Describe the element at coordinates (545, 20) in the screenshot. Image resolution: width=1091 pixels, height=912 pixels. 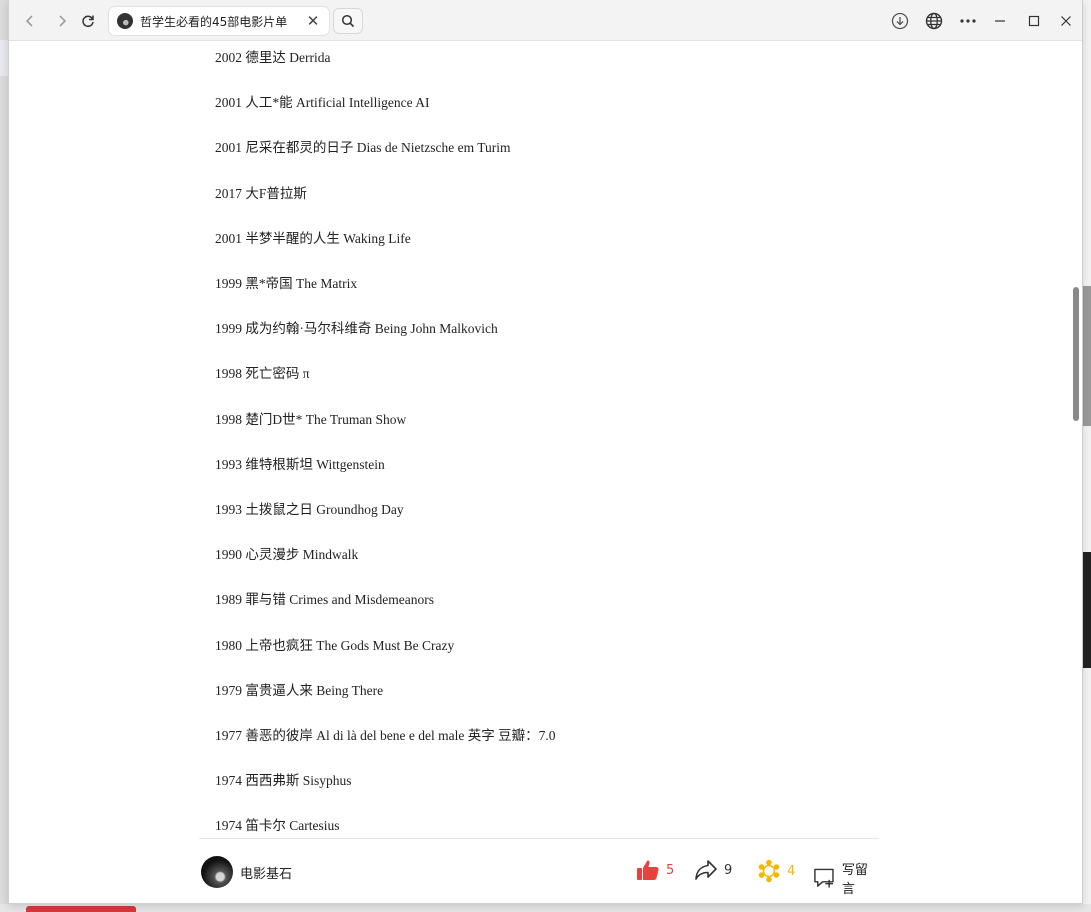
I see `title-bar: 哲学生必看的45部电影片单 ✕` at that location.